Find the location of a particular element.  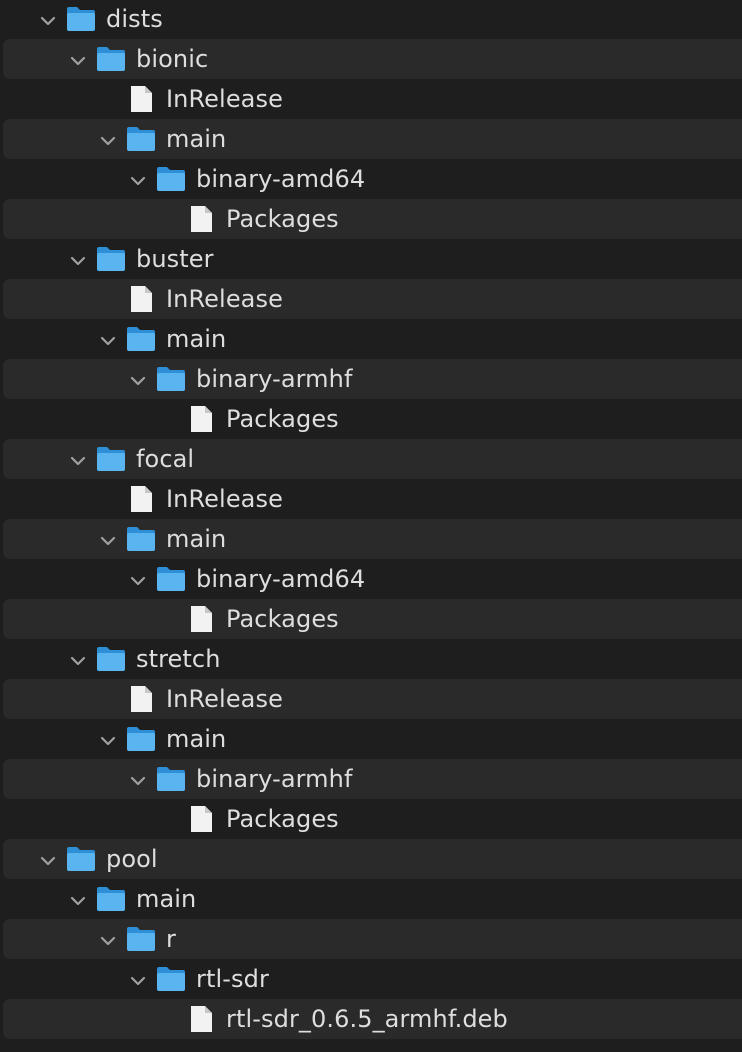

item-label: bionic is located at coordinates (172, 59).